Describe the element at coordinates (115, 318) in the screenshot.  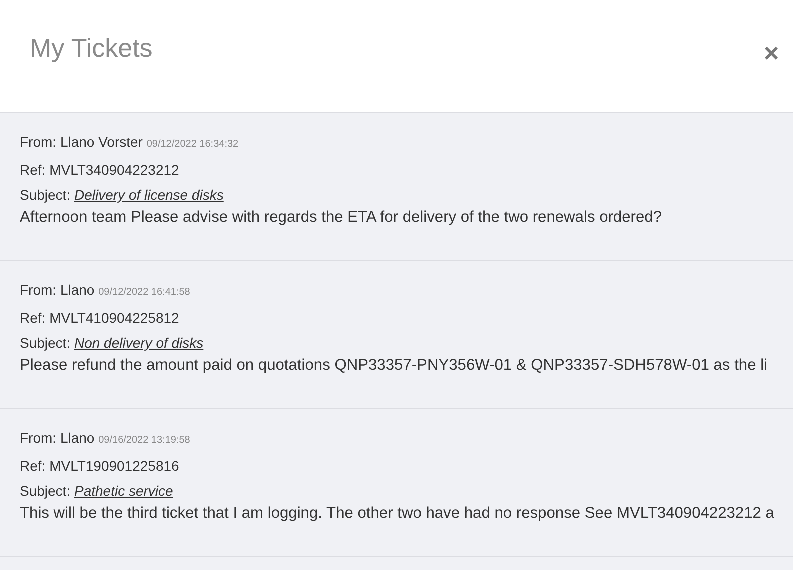
I see `ticket-ref: MVLT410904225812` at that location.